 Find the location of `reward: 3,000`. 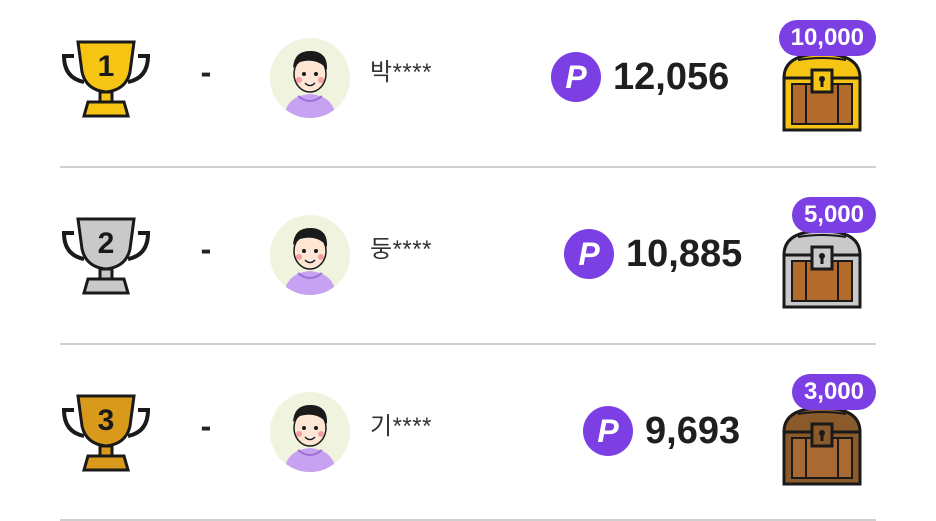

reward: 3,000 is located at coordinates (820, 434).